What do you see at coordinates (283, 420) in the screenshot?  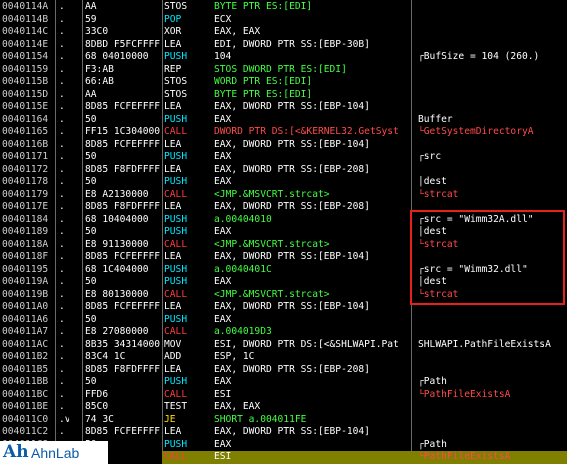 I see `instruction-row: 004011C0 .v 74 3C JE SHORT a.004011FE` at bounding box center [283, 420].